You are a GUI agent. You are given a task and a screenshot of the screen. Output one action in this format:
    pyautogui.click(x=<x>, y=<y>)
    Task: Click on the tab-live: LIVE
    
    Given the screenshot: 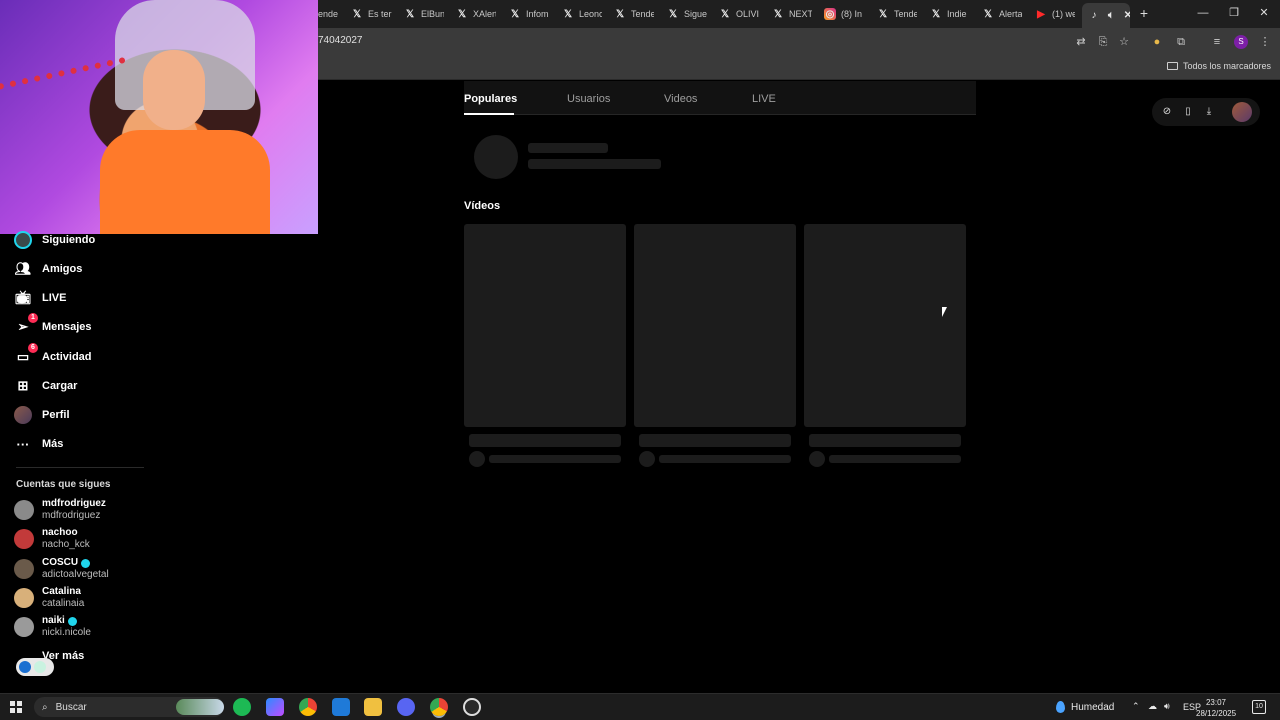 What is the action you would take?
    pyautogui.click(x=764, y=99)
    